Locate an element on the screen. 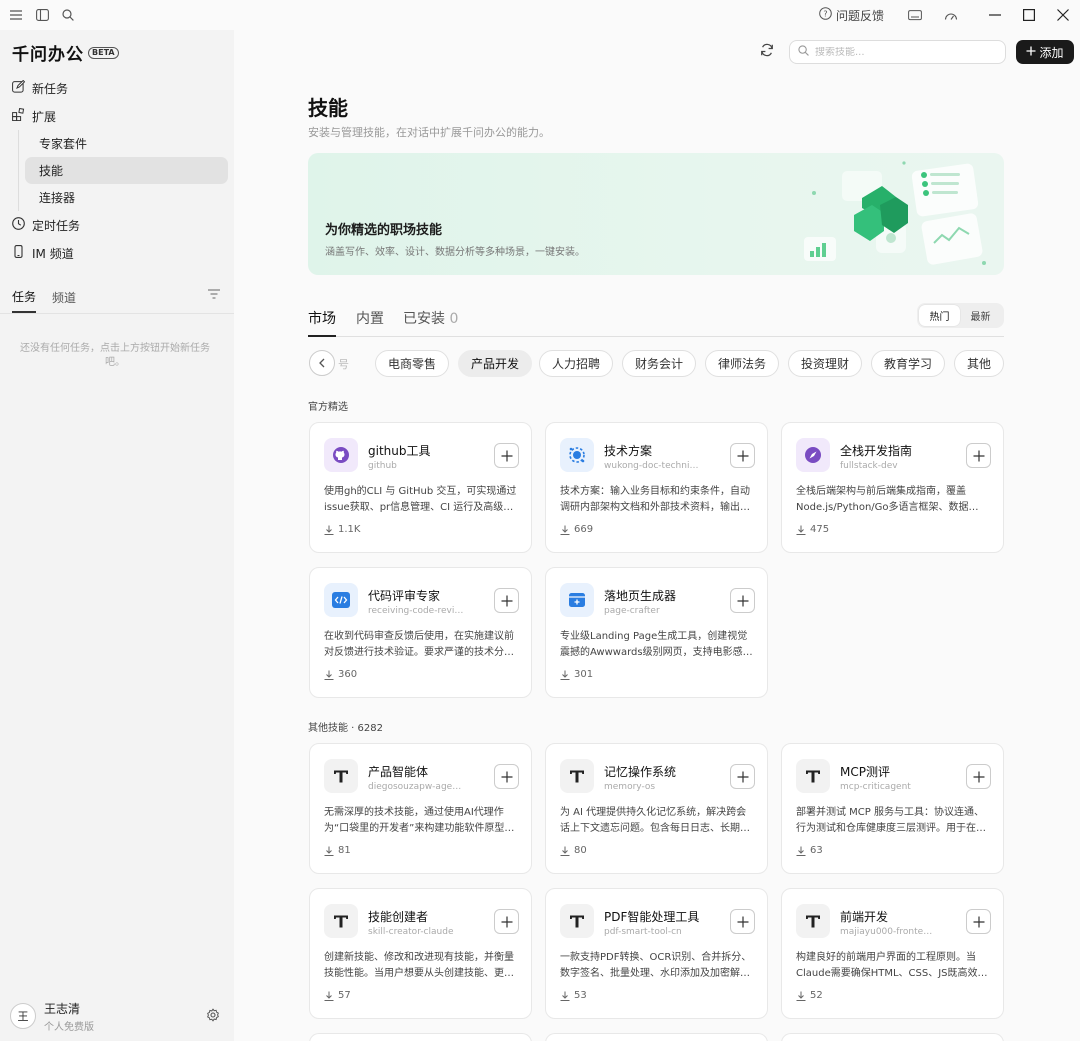 This screenshot has height=1041, width=1080. category-chip: 教育学习 is located at coordinates (908, 363).